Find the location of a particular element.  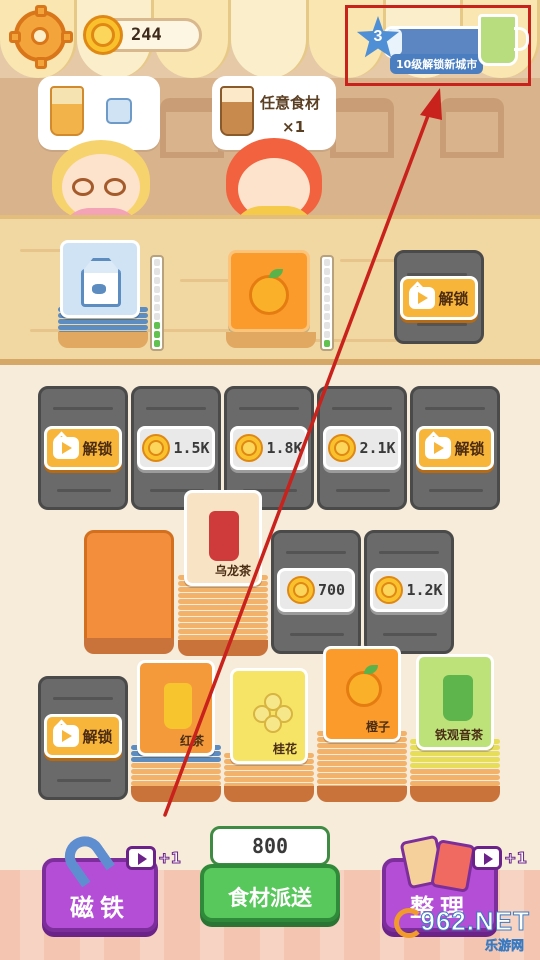

board-slot-r2-c1 is located at coordinates (129, 592).